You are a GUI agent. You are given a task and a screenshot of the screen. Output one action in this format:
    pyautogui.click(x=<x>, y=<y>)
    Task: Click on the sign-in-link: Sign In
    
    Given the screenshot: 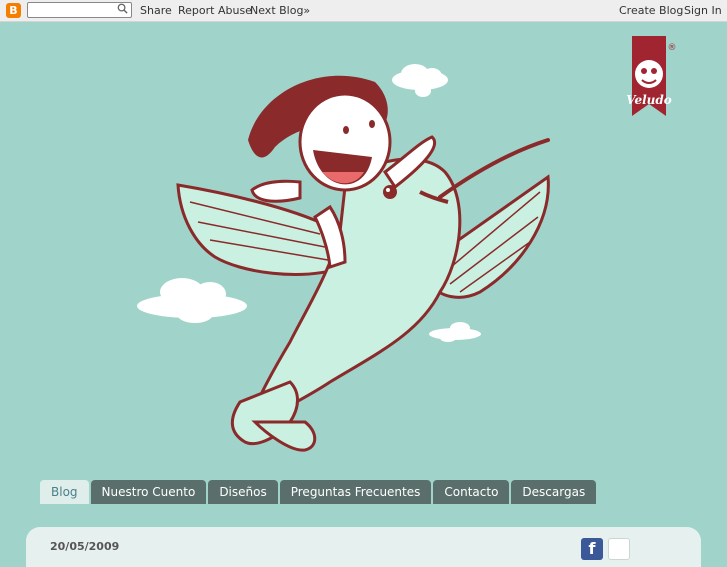 What is the action you would take?
    pyautogui.click(x=703, y=10)
    